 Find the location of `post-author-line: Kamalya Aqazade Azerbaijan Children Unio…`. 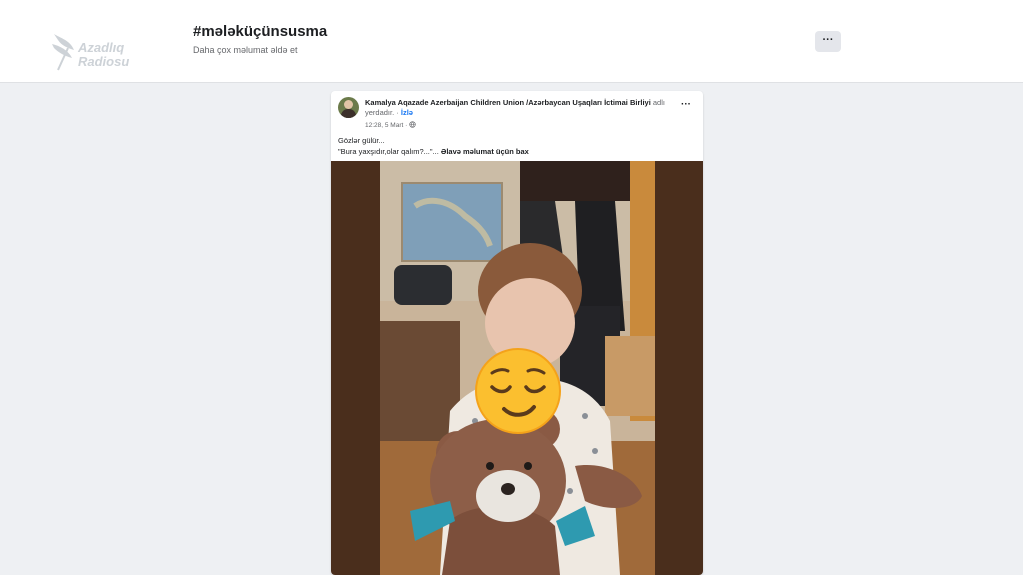

post-author-line: Kamalya Aqazade Azerbaijan Children Unio… is located at coordinates (522, 108).